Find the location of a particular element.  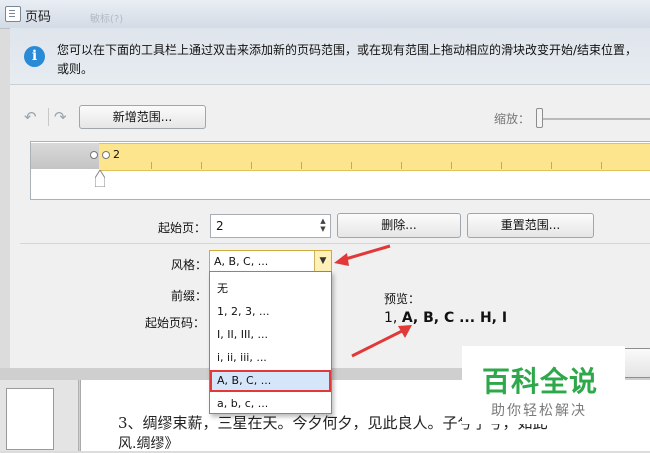

start-page-label: 起始页： is located at coordinates (182, 228).